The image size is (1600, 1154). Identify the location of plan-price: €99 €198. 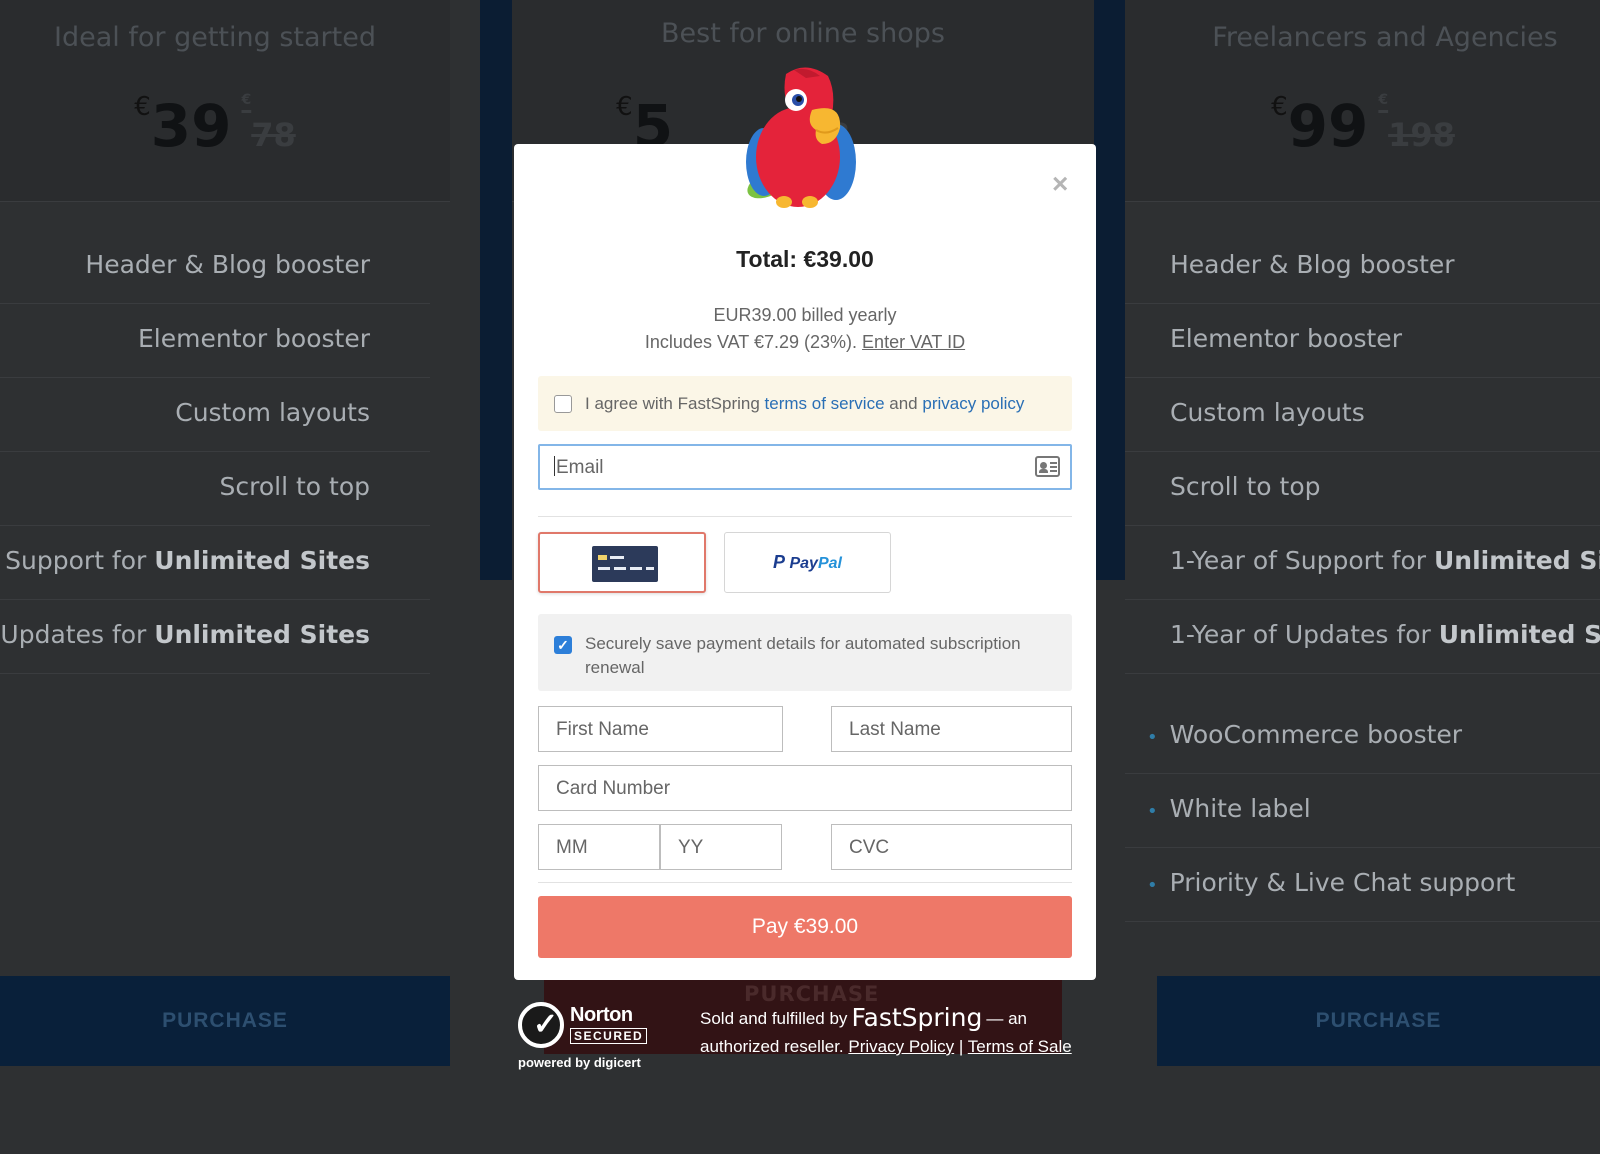
(1356, 126).